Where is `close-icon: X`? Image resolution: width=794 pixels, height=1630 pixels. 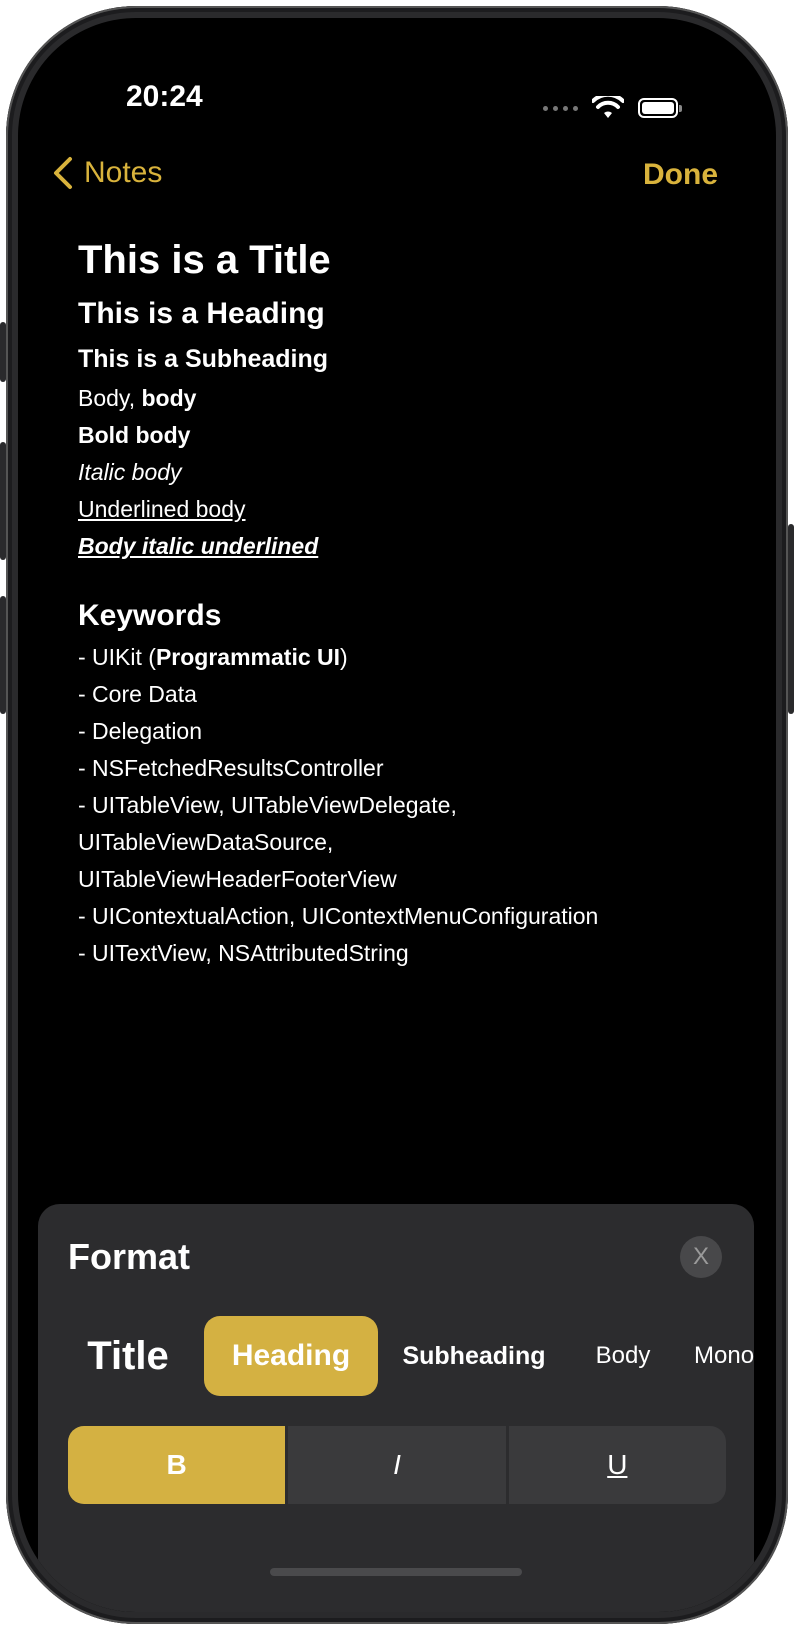
close-icon: X is located at coordinates (700, 1256).